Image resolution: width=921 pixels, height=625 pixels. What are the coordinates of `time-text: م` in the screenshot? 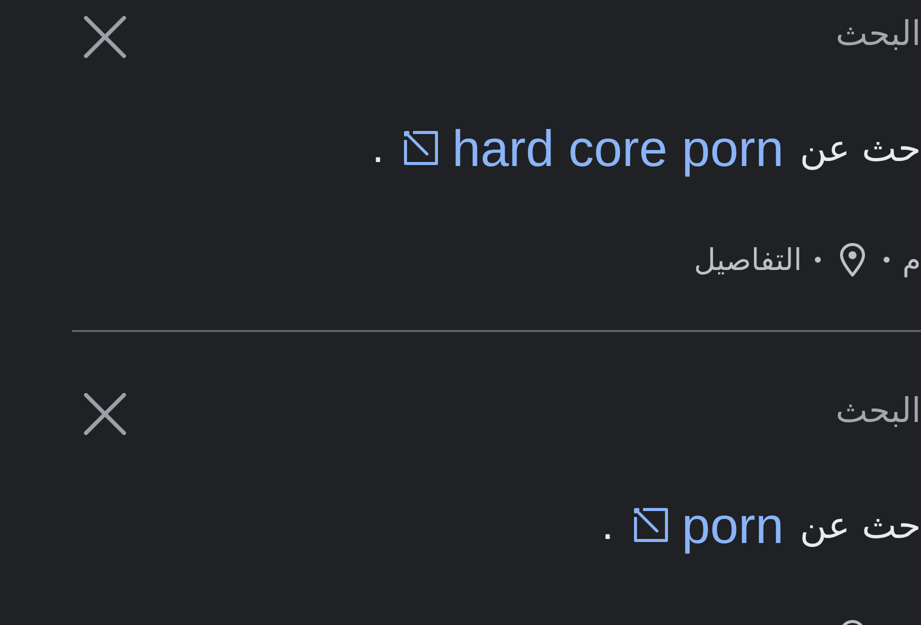 It's located at (911, 260).